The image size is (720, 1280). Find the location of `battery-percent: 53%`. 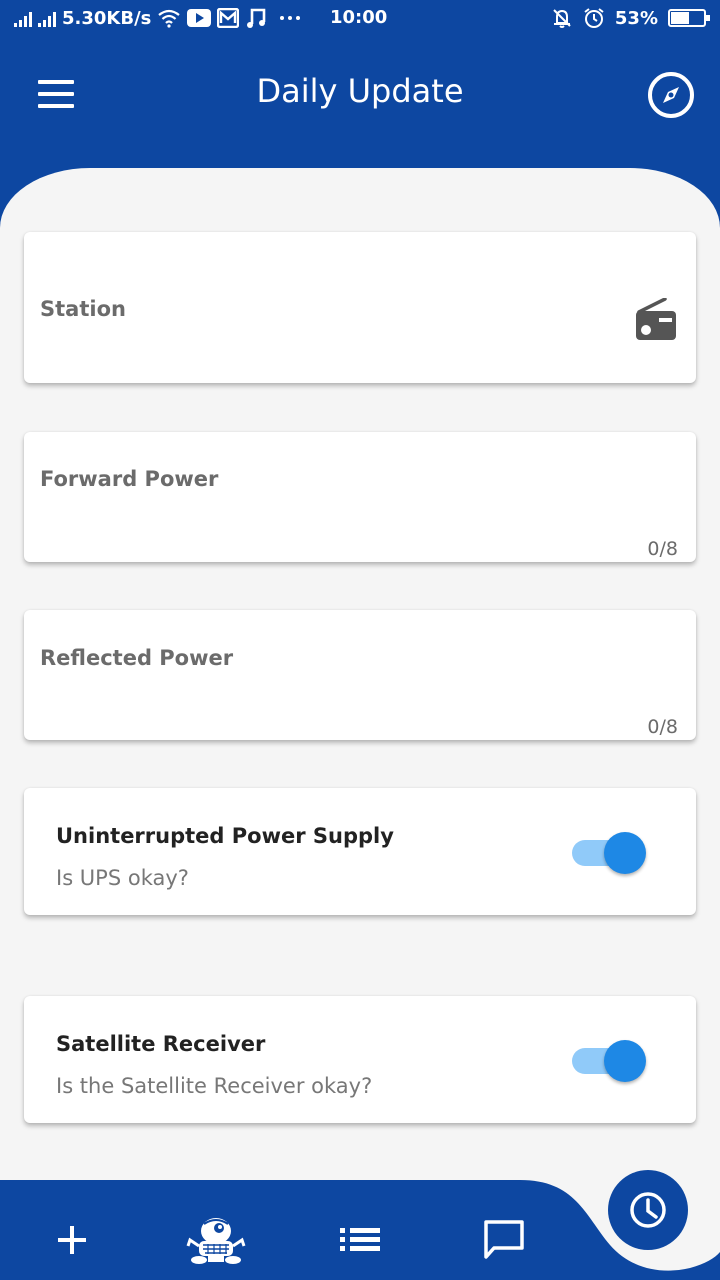

battery-percent: 53% is located at coordinates (636, 18).